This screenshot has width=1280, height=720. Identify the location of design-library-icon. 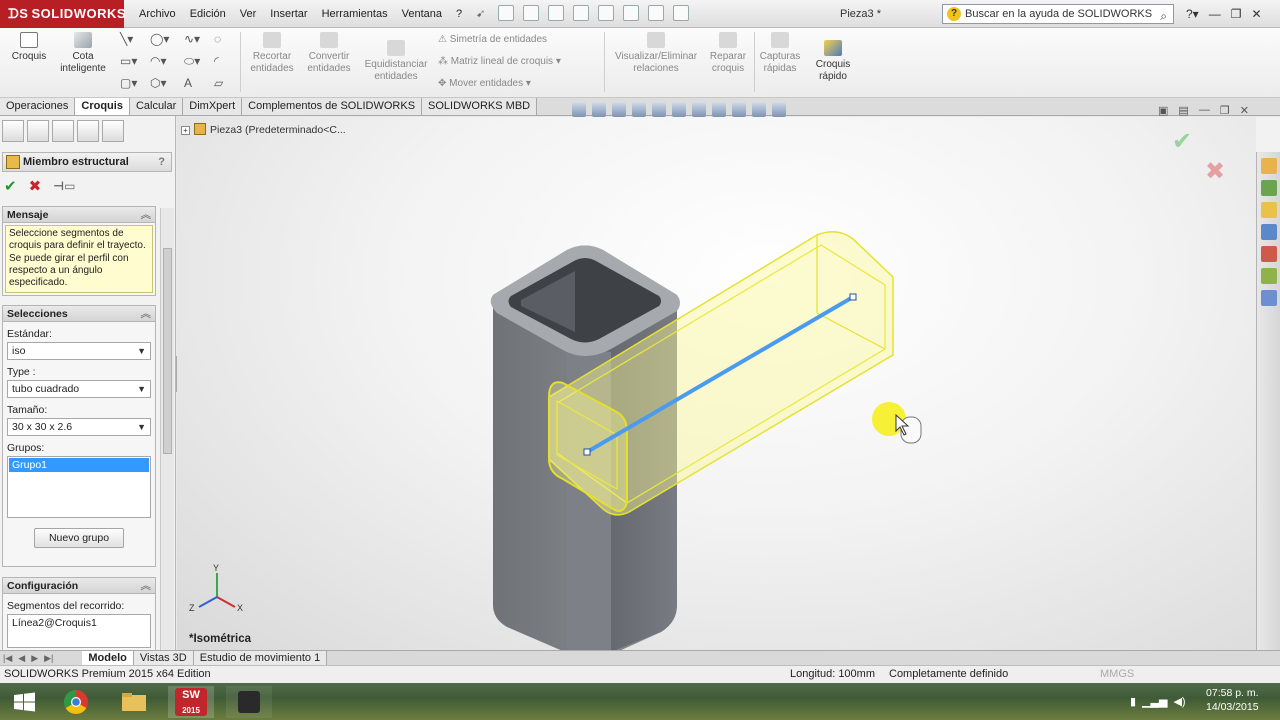
(1269, 188).